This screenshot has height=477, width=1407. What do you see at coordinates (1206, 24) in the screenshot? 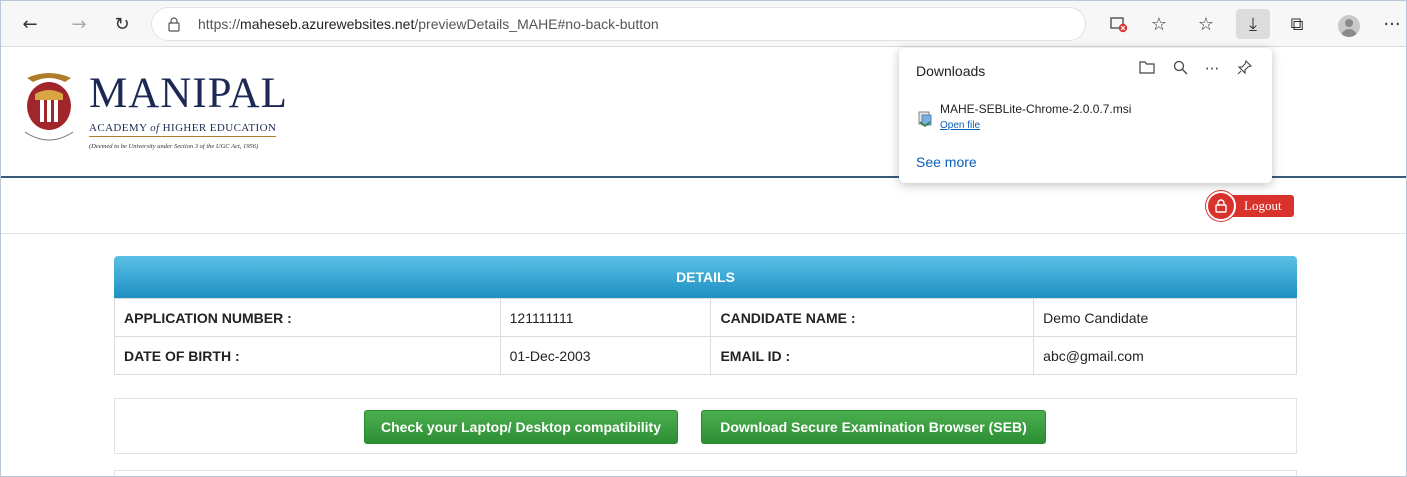
I see `favorites-icon: ☆` at bounding box center [1206, 24].